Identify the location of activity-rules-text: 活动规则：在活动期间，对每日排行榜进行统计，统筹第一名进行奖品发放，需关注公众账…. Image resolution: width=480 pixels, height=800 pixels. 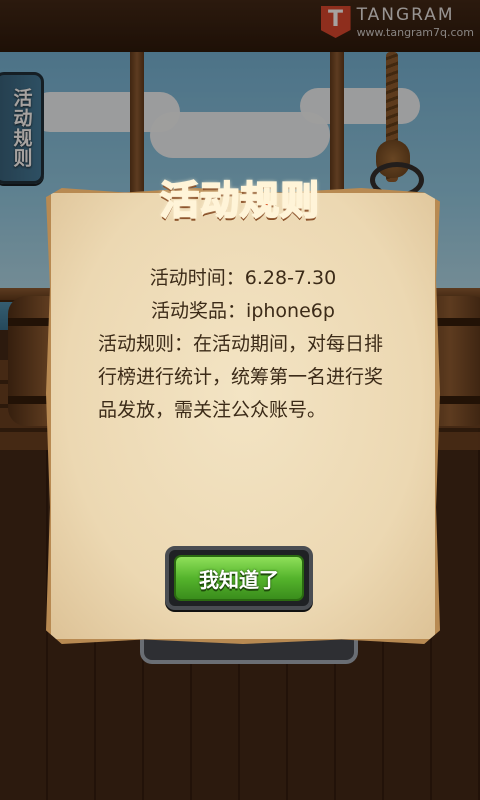
(241, 377).